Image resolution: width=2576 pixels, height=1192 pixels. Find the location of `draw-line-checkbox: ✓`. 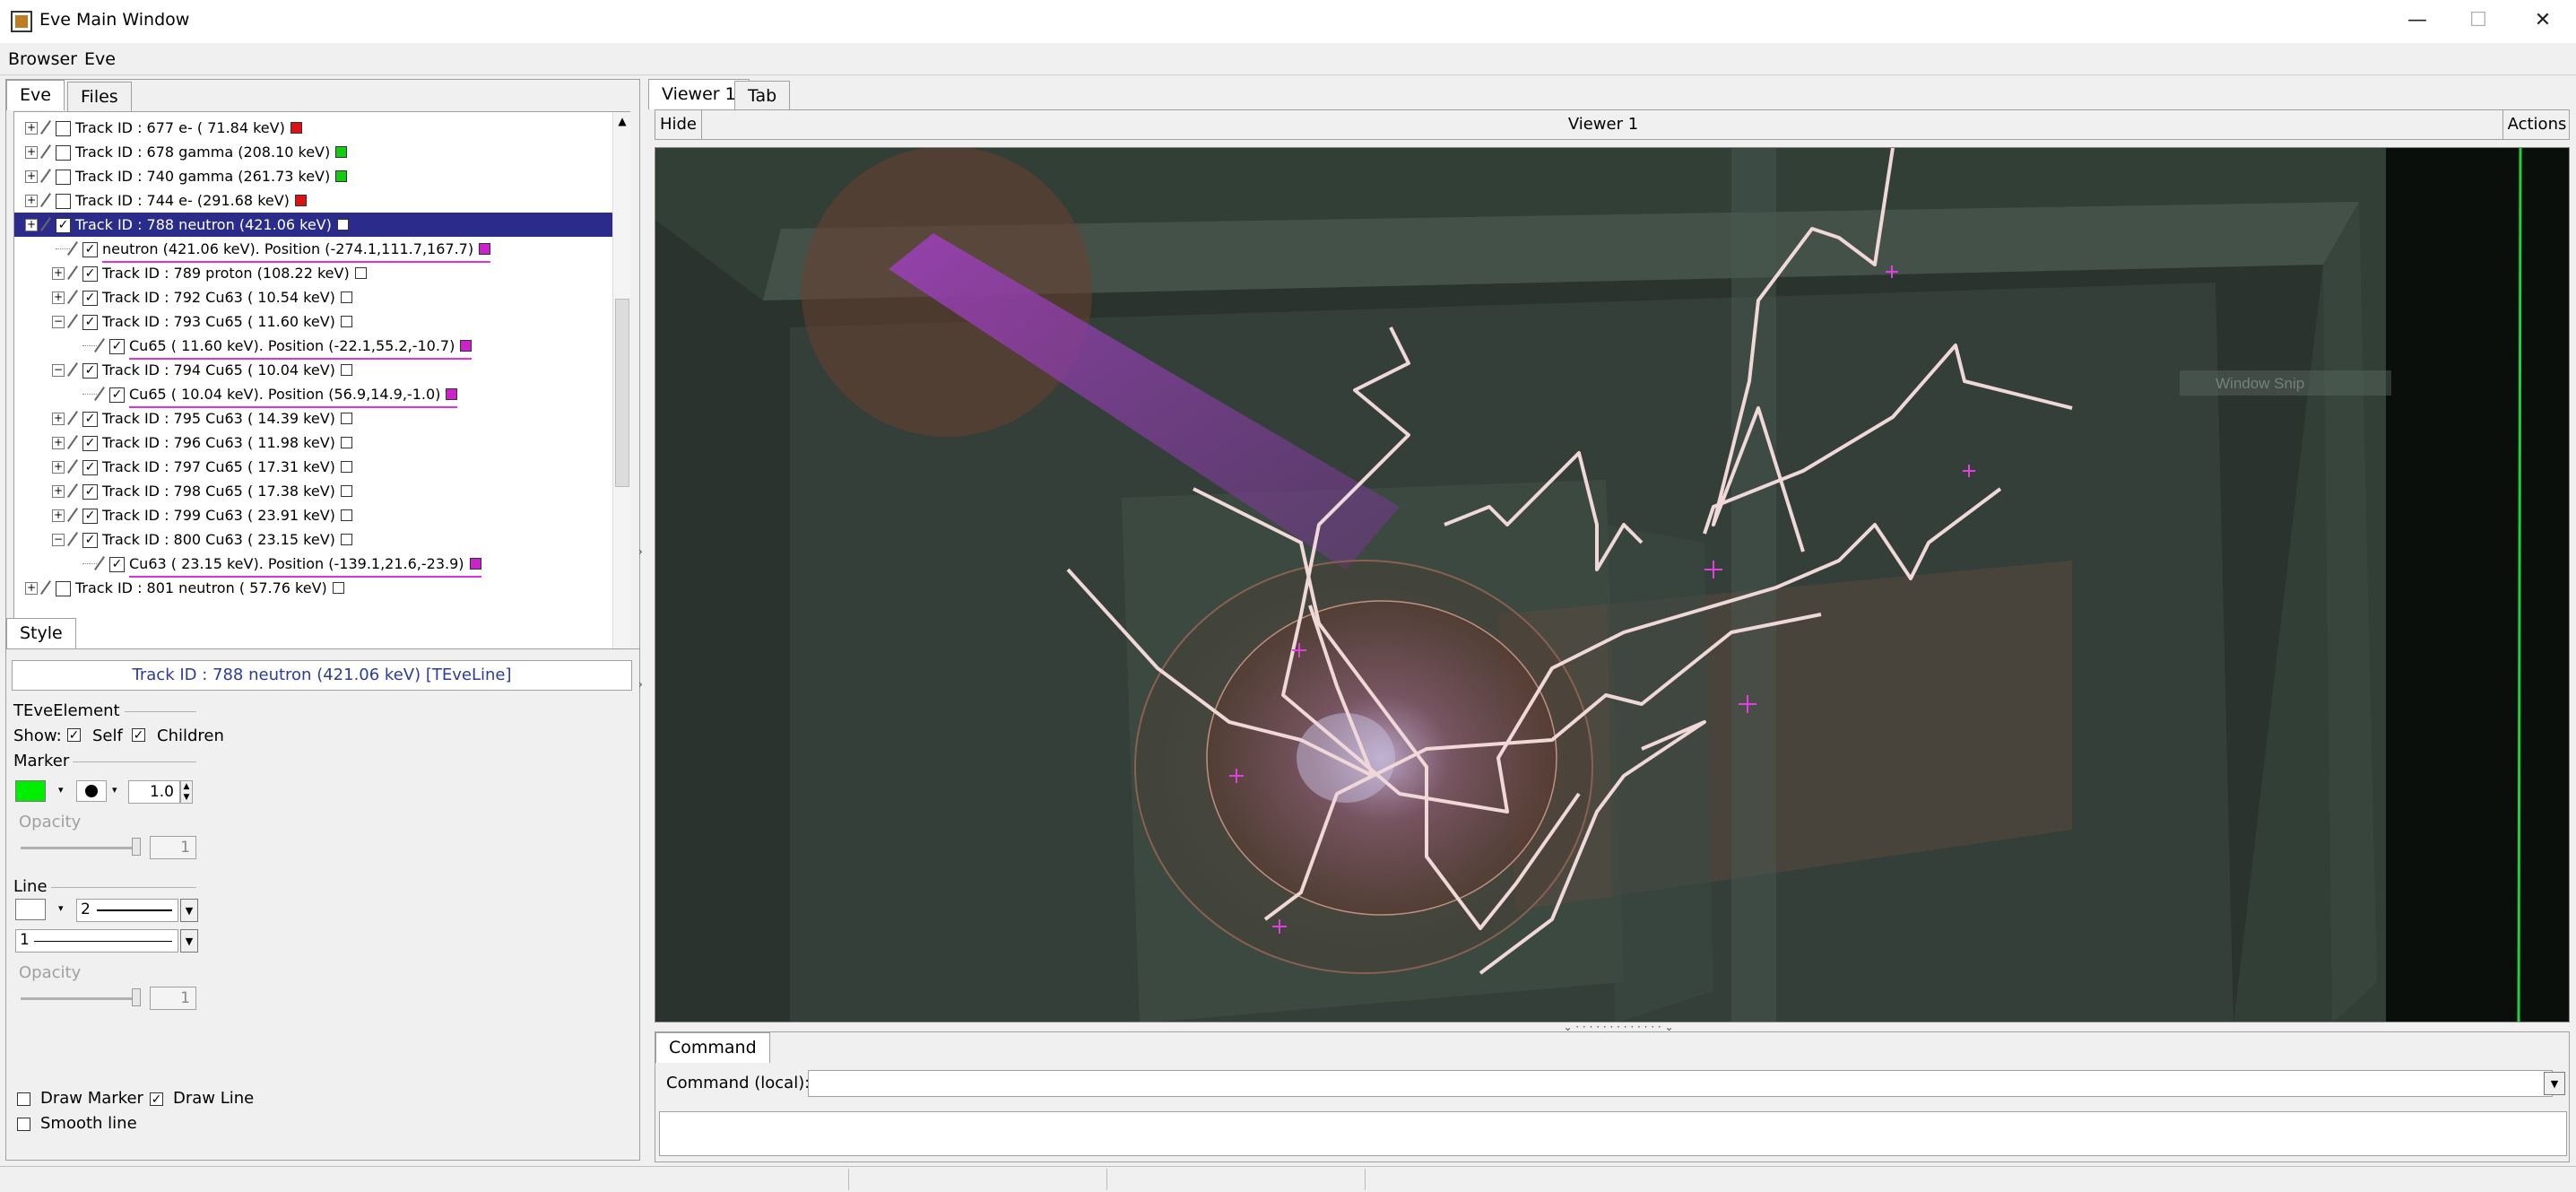

draw-line-checkbox: ✓ is located at coordinates (156, 1099).